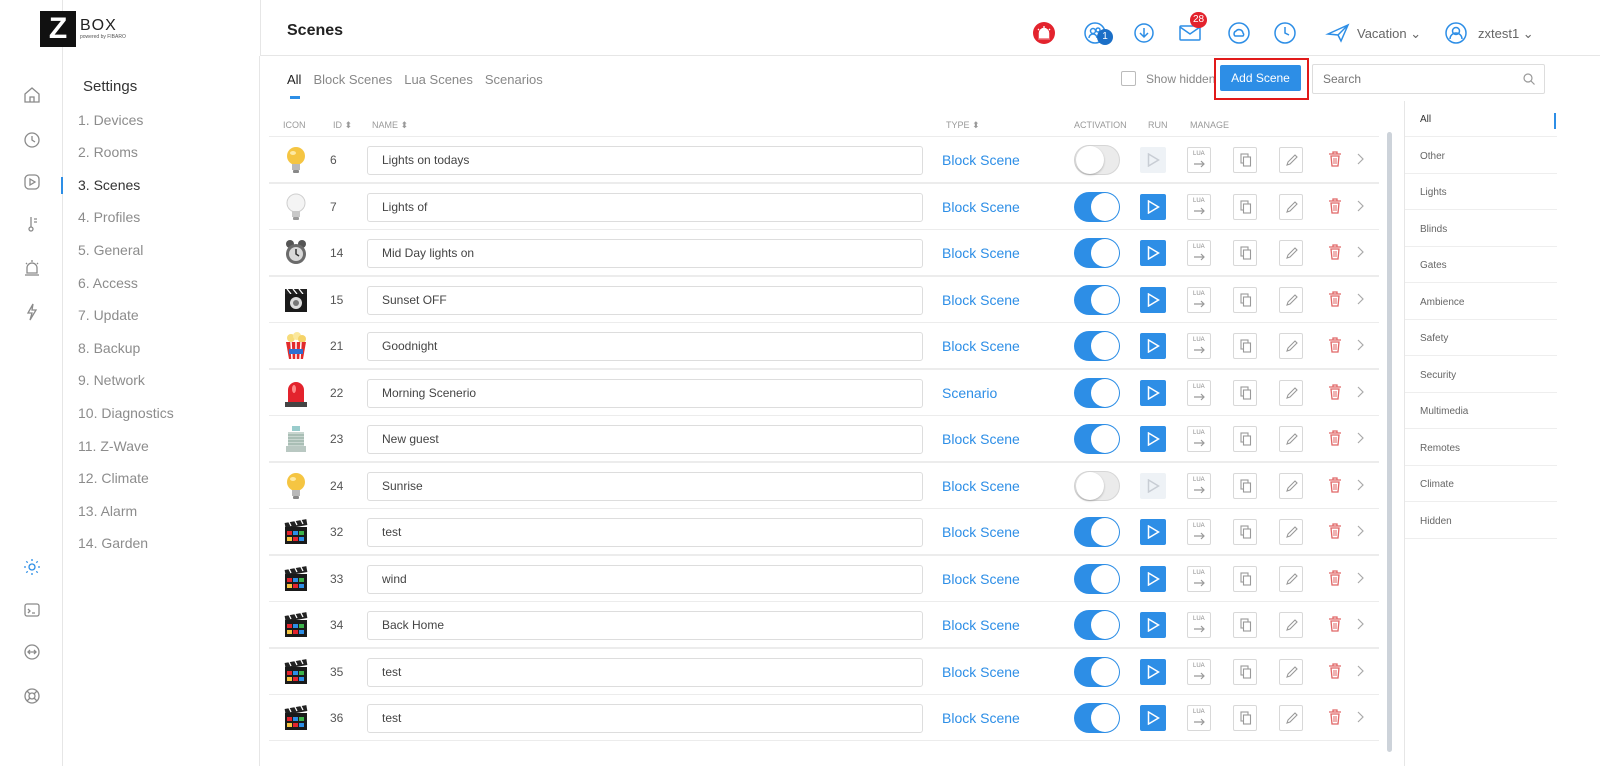 This screenshot has height=766, width=1600. I want to click on category-security: Security, so click(1481, 375).